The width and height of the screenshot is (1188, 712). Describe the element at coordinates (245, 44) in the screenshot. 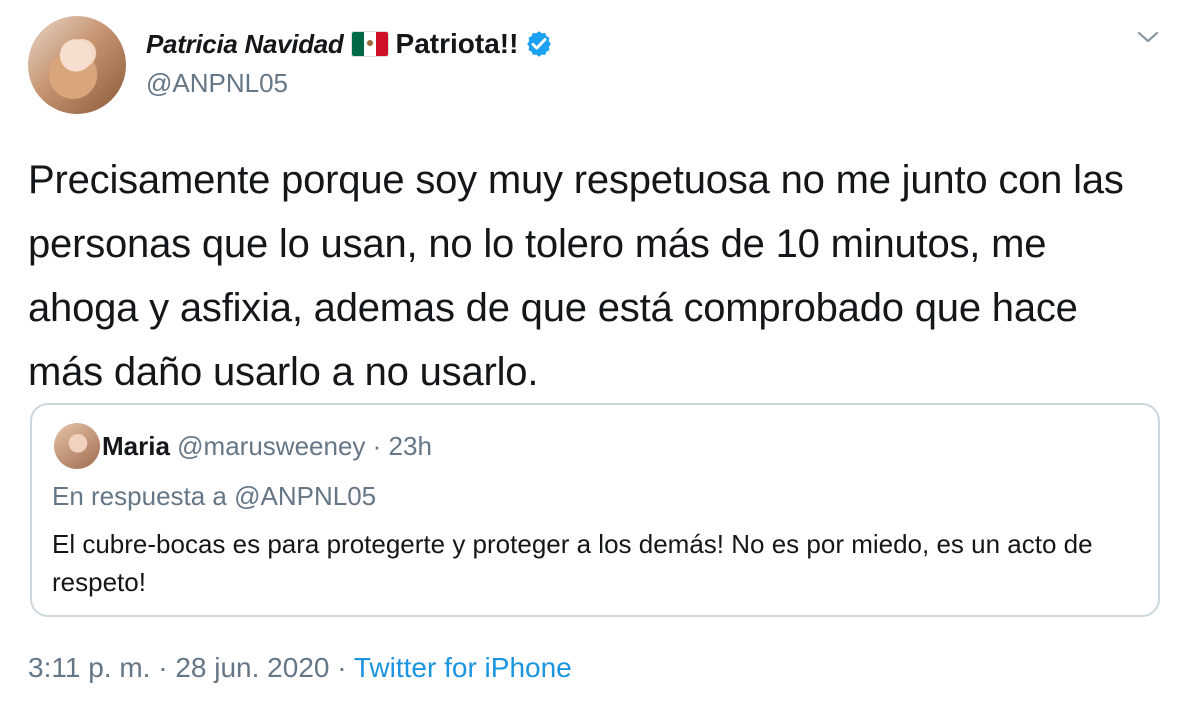

I see `author-display-name: Patricia Navidad` at that location.